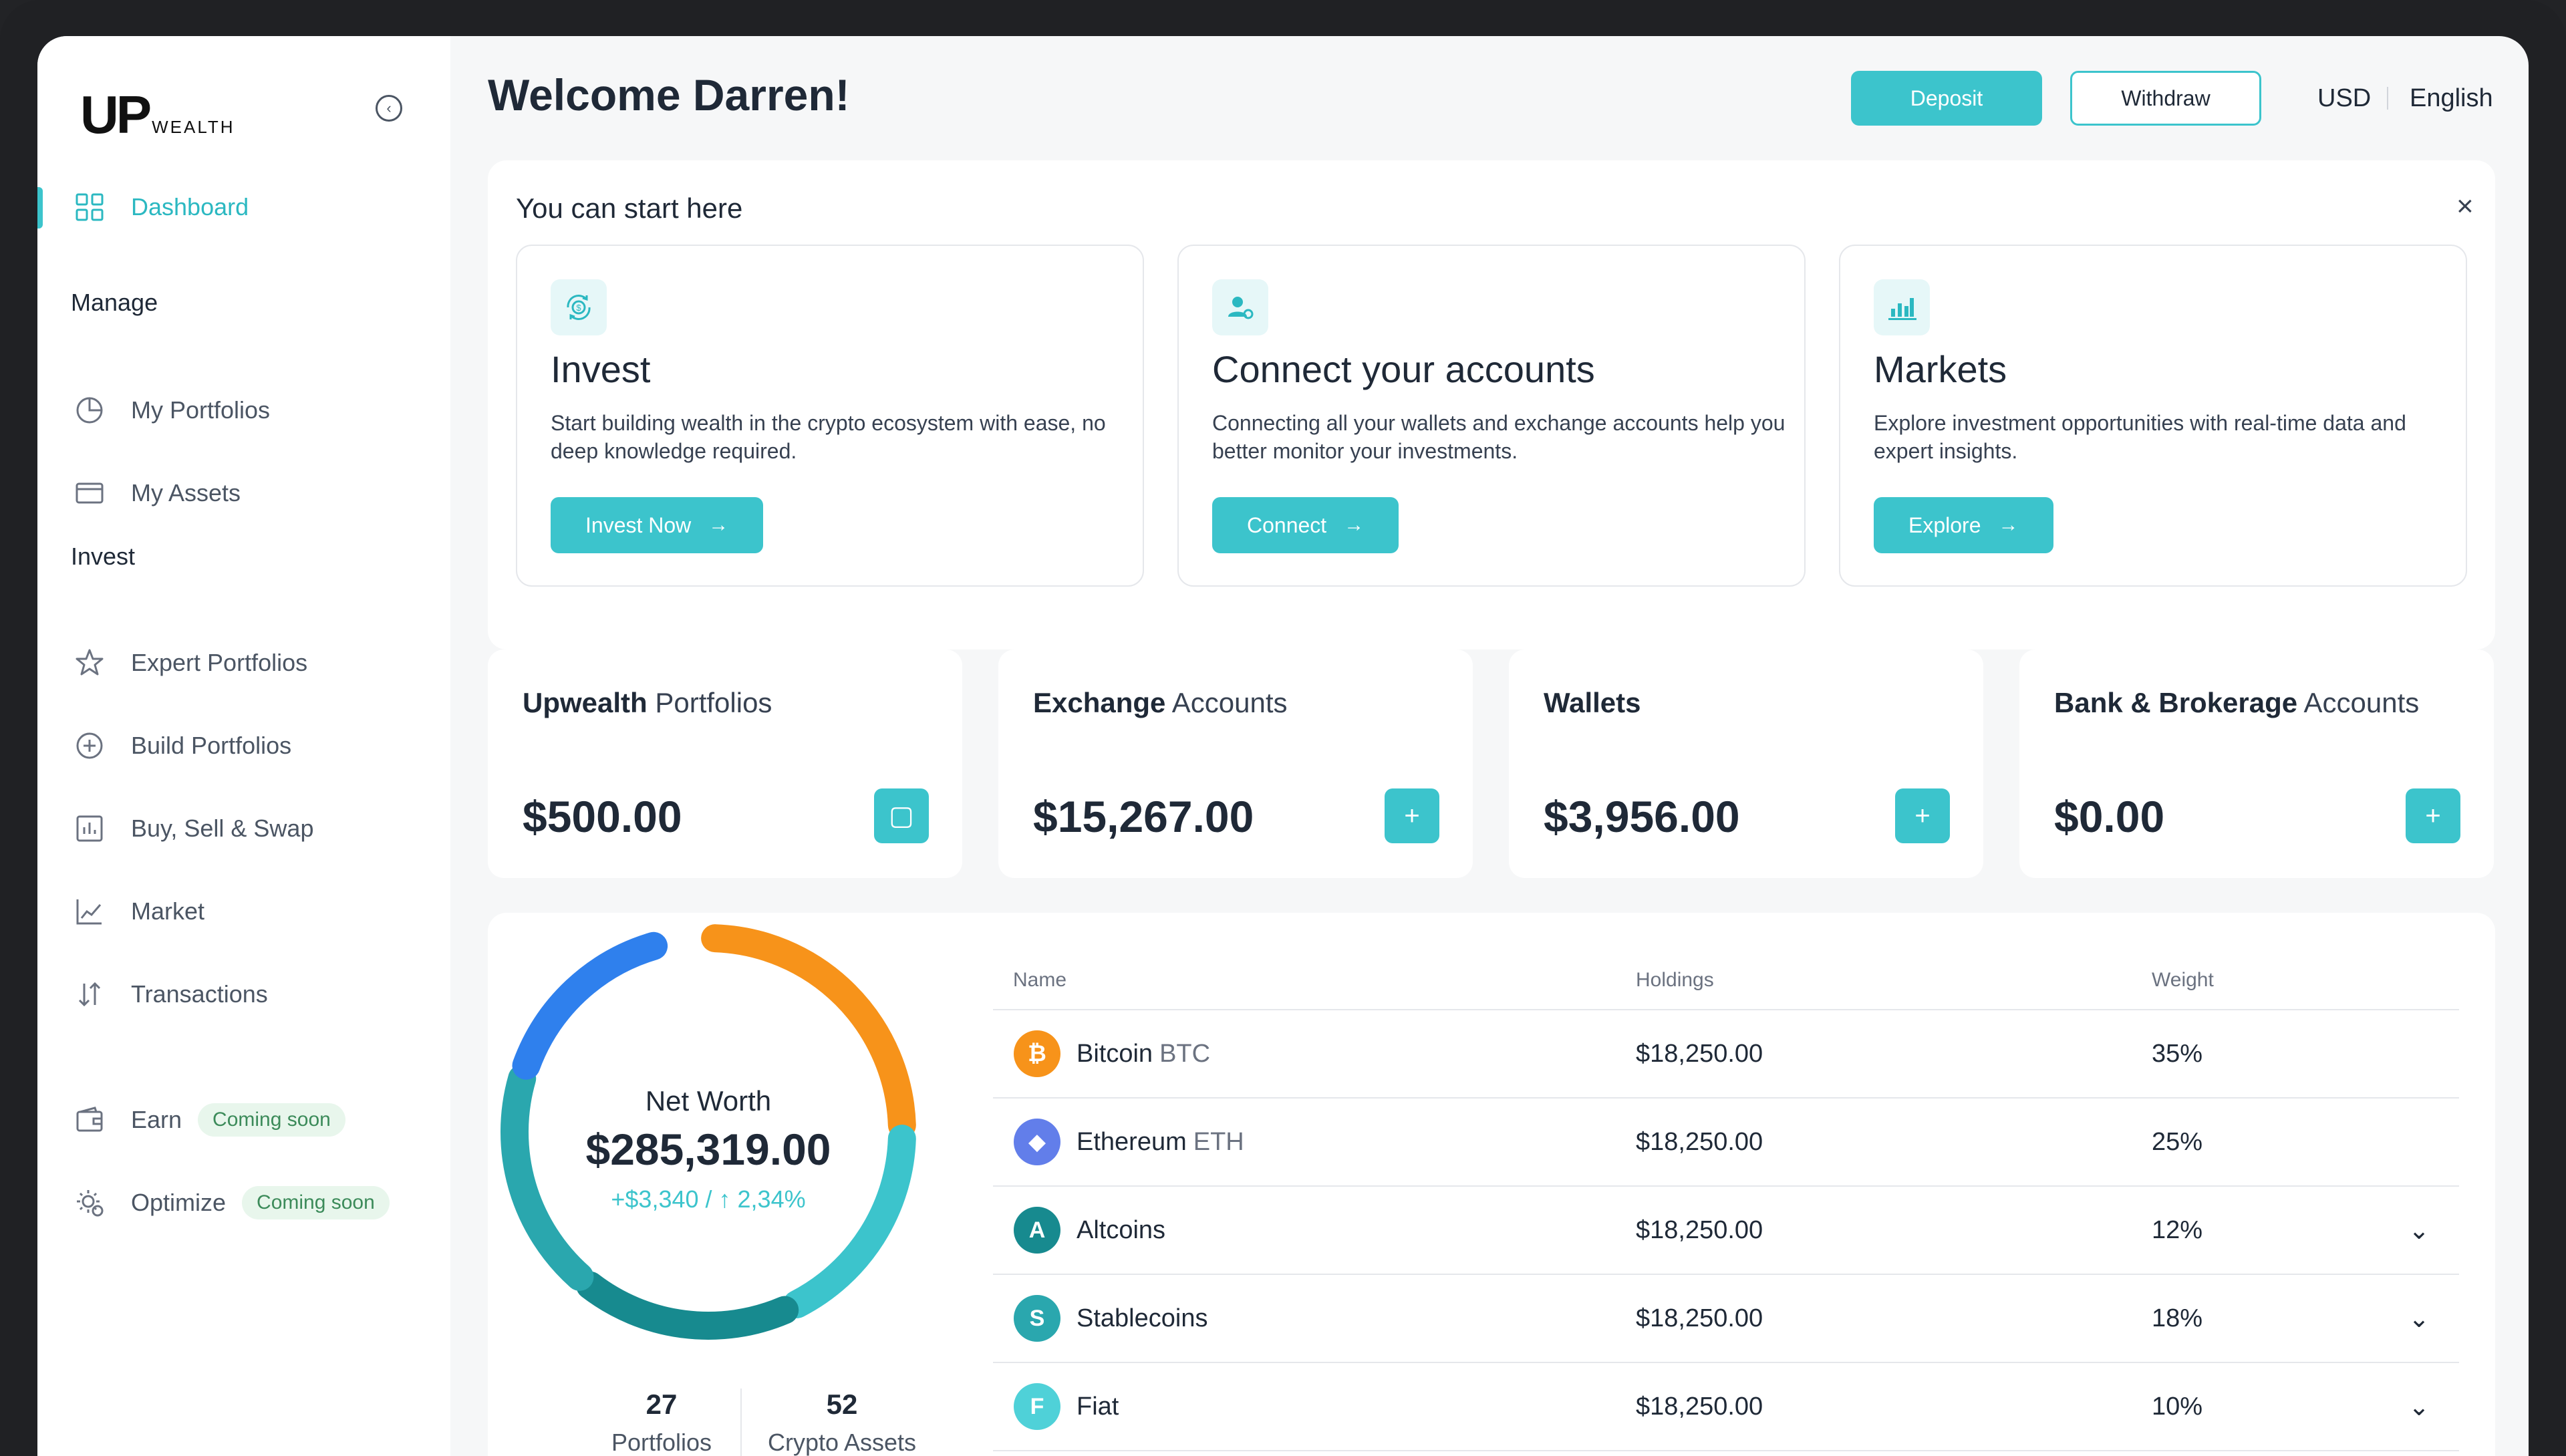 This screenshot has width=2566, height=1456. I want to click on asset-name-cell: ₿ Bitcoin BTC, so click(1314, 1054).